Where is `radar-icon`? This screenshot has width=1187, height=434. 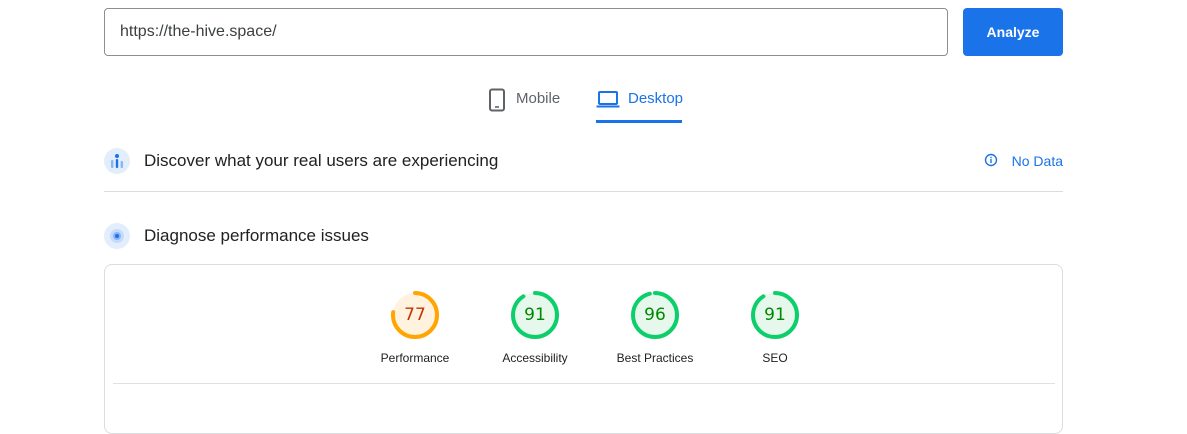 radar-icon is located at coordinates (117, 236).